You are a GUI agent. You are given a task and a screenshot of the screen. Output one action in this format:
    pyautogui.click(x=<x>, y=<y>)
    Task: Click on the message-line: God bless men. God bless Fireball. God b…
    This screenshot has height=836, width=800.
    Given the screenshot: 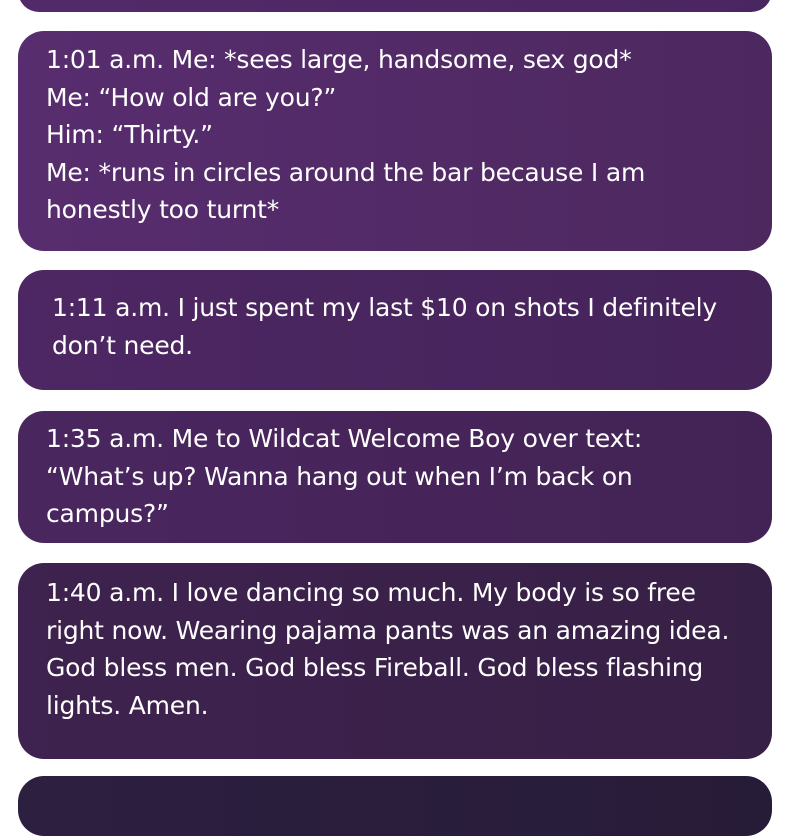 What is the action you would take?
    pyautogui.click(x=375, y=667)
    